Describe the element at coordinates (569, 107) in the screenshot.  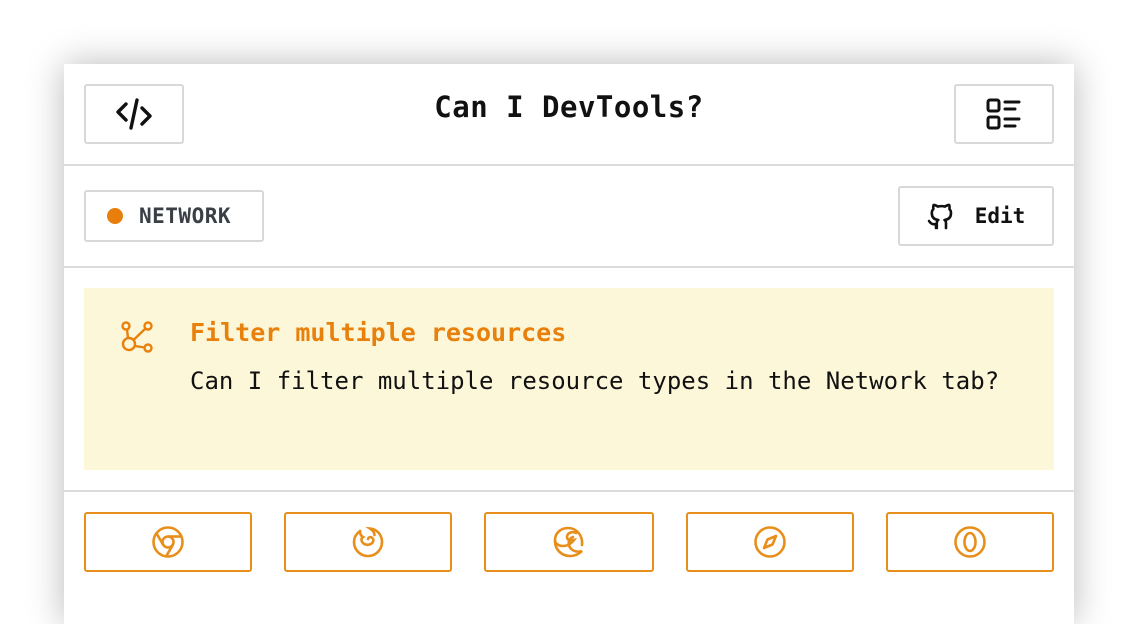
I see `page-title: Can I DevTools?` at that location.